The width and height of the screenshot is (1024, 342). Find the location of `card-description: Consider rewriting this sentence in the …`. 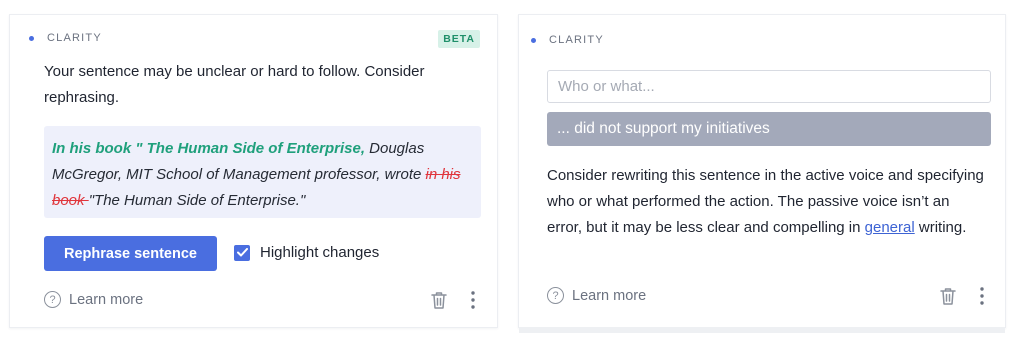

card-description: Consider rewriting this sentence in the … is located at coordinates (767, 202).